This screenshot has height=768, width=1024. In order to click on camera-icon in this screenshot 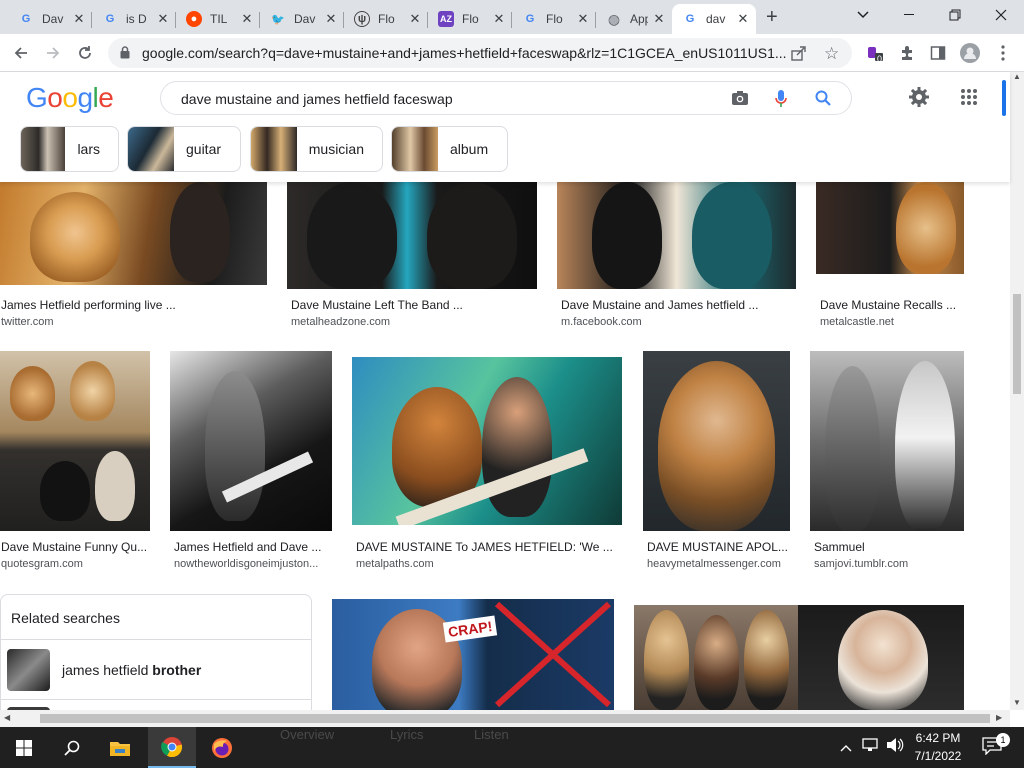, I will do `click(740, 100)`.